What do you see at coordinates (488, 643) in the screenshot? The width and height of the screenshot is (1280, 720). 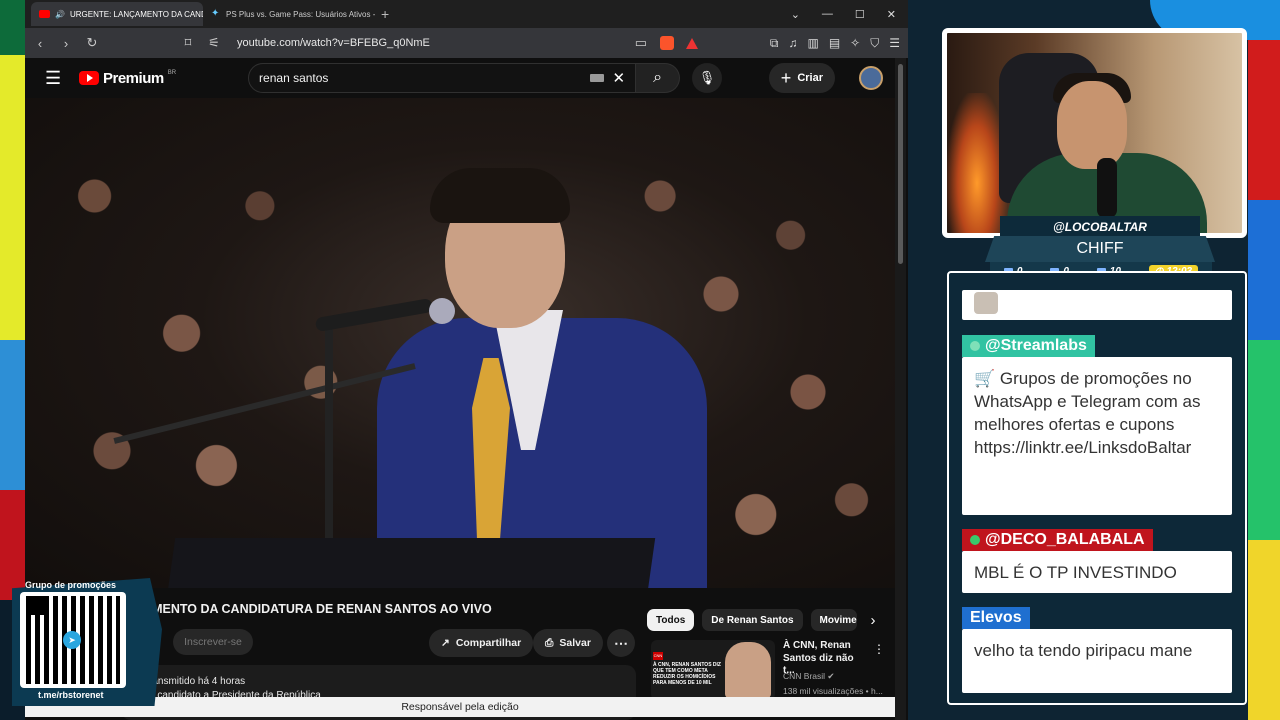 I see `share-label: Compartilhar` at bounding box center [488, 643].